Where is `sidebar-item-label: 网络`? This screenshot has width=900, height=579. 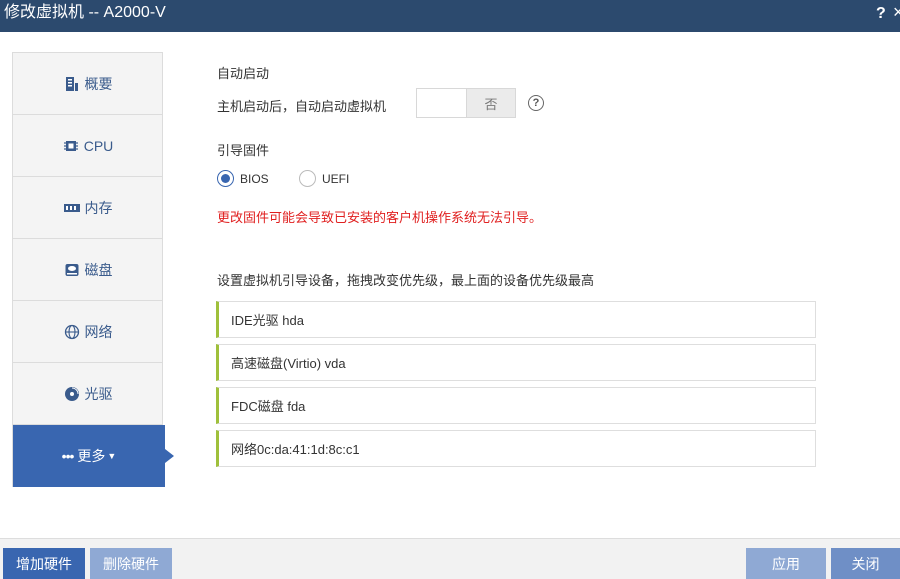 sidebar-item-label: 网络 is located at coordinates (98, 331).